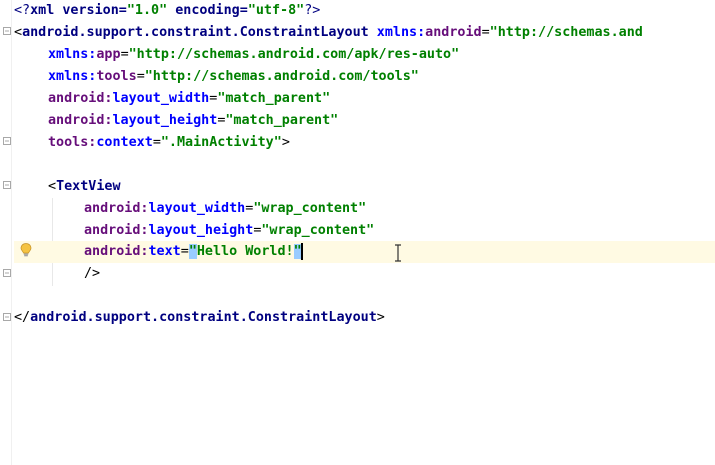  Describe the element at coordinates (245, 251) in the screenshot. I see `attr-value: Hello World!` at that location.